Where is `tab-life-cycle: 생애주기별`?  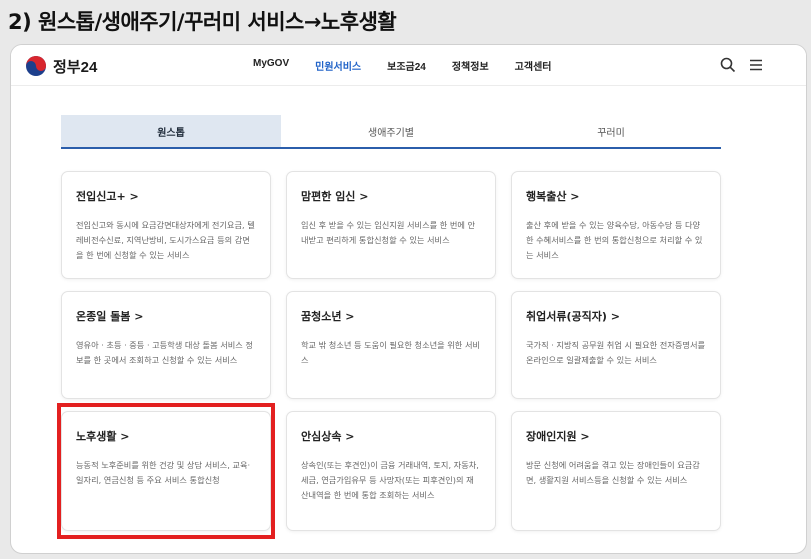 tab-life-cycle: 생애주기별 is located at coordinates (391, 131).